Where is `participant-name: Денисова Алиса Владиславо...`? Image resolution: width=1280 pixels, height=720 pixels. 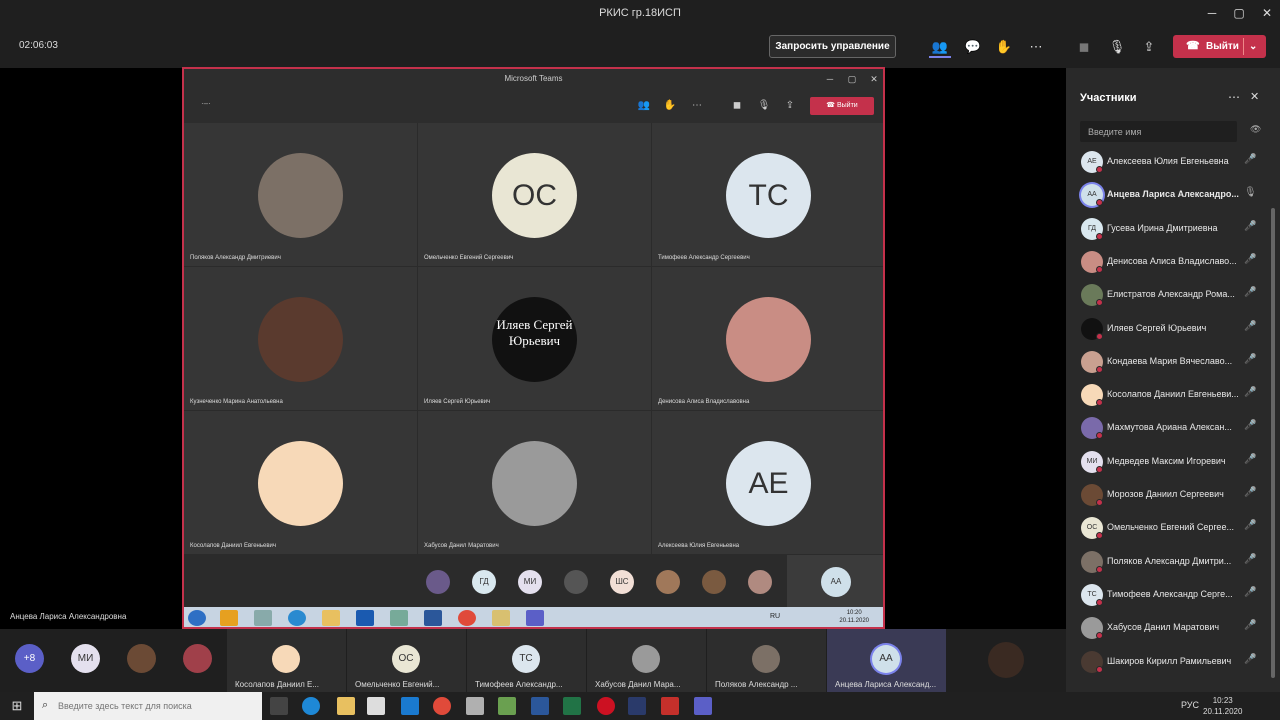 participant-name: Денисова Алиса Владиславо... is located at coordinates (1172, 260).